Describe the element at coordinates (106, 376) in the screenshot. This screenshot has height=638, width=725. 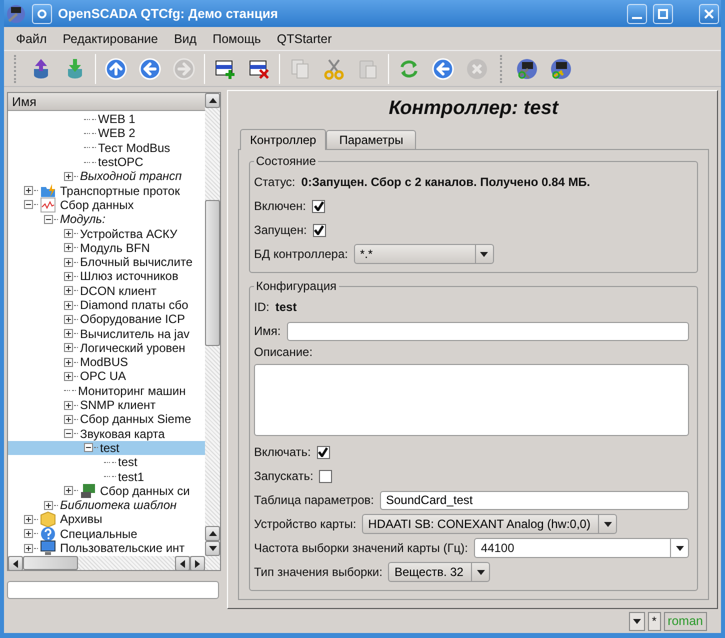
I see `tree-item: OPC UA` at that location.